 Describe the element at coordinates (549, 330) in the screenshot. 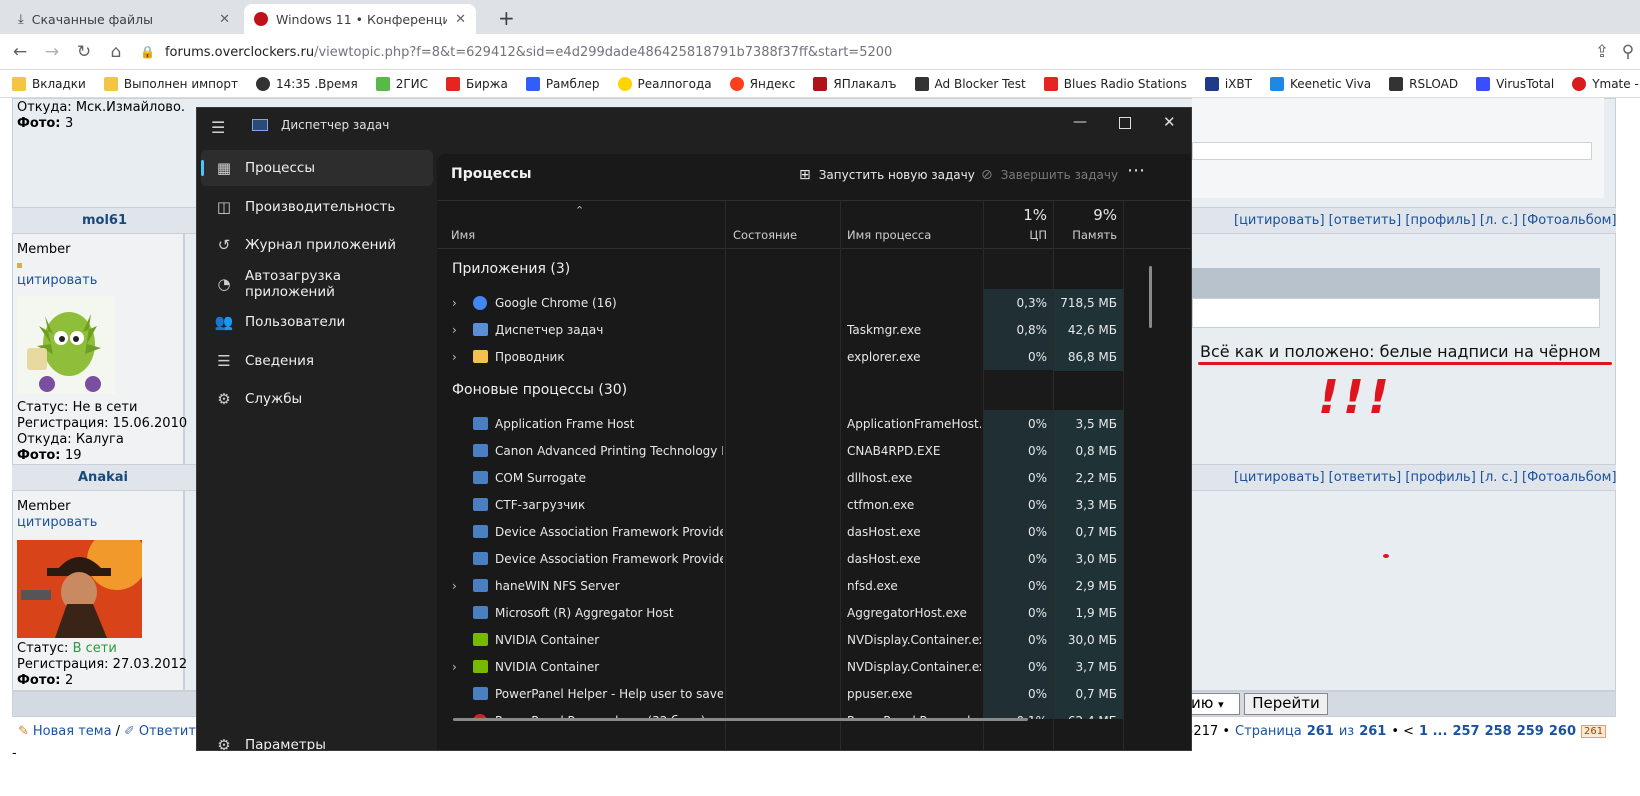

I see `process-name: Диспетчер задач` at that location.